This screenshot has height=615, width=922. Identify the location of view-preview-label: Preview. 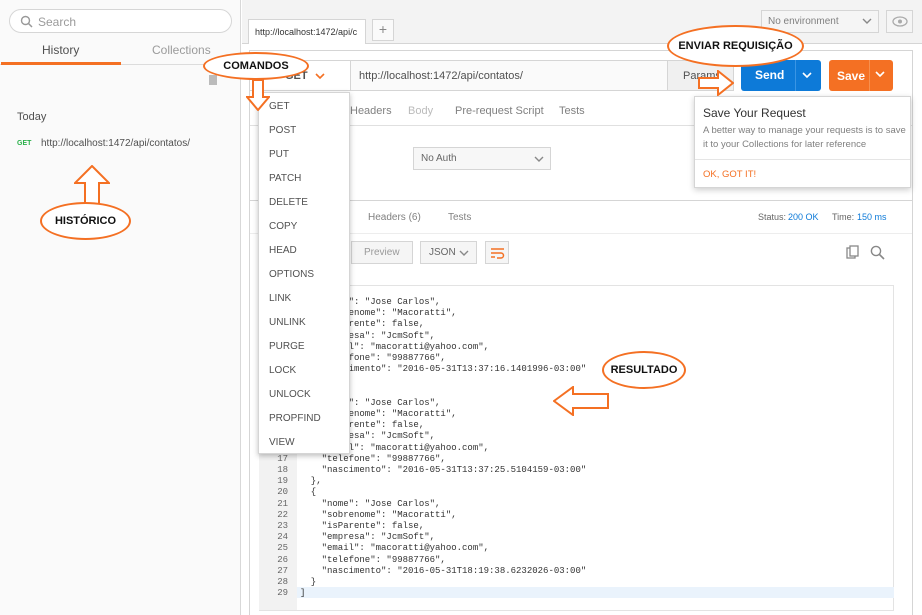
(382, 252).